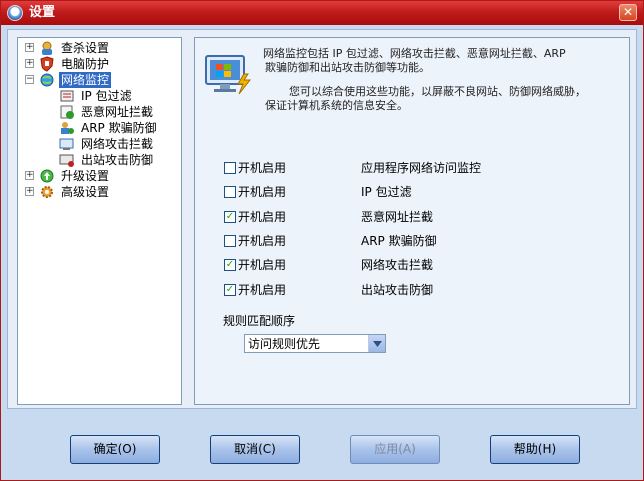 The image size is (644, 481). What do you see at coordinates (336, 105) in the screenshot?
I see `description-line: 保证计算机系统的信息安全。` at bounding box center [336, 105].